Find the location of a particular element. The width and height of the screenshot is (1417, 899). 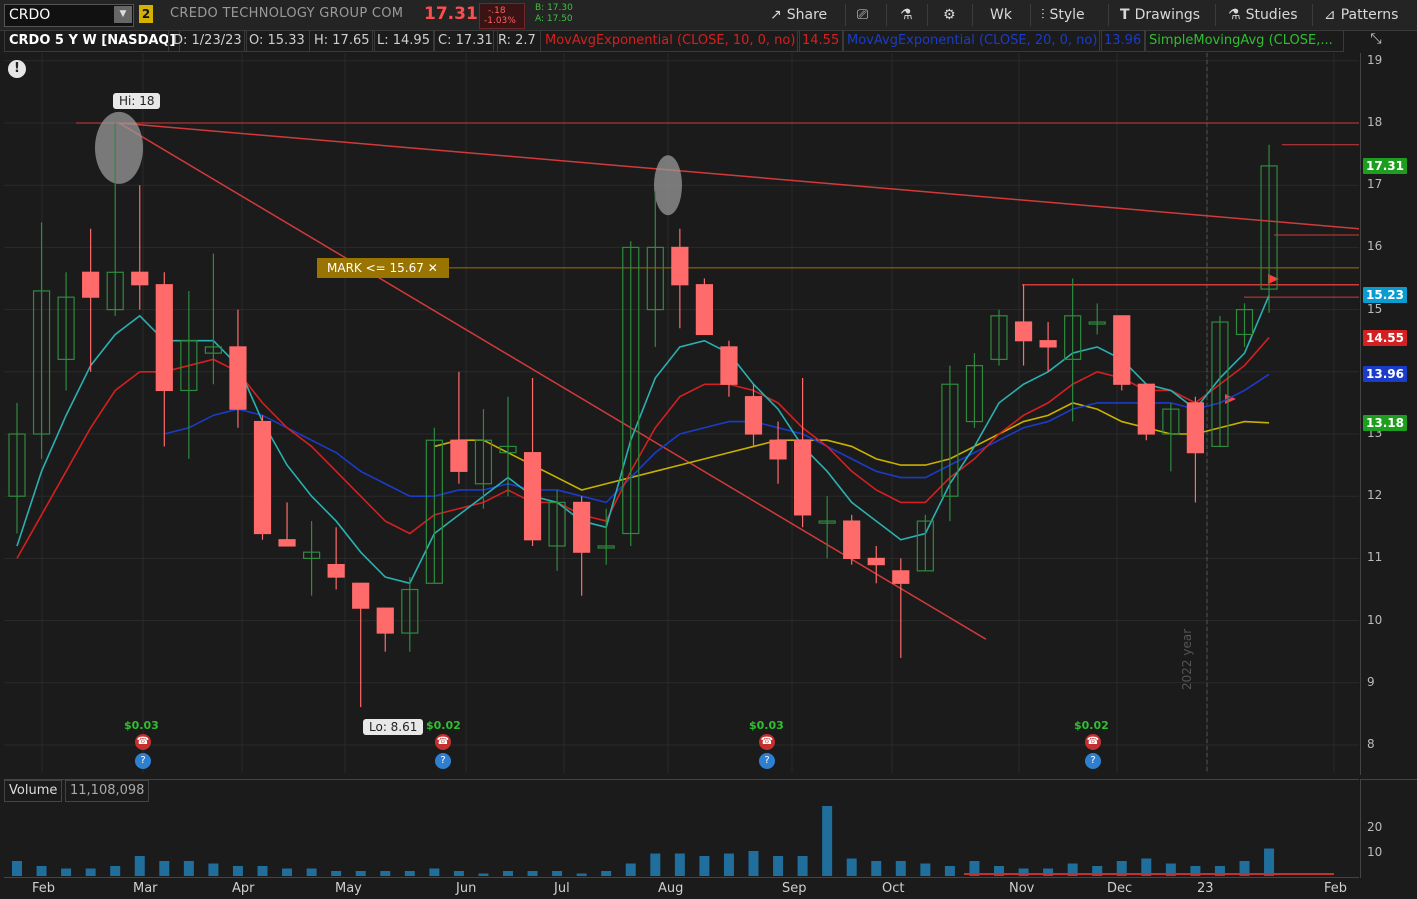

time-tick: Jul is located at coordinates (562, 888).